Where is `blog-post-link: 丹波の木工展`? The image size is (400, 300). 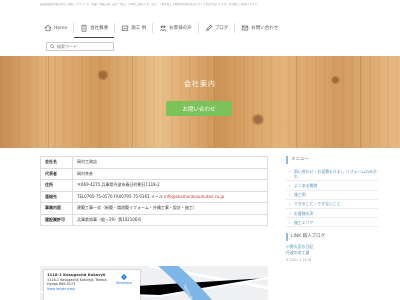
blog-post-link: 丹波の木工展 is located at coordinates (332, 253).